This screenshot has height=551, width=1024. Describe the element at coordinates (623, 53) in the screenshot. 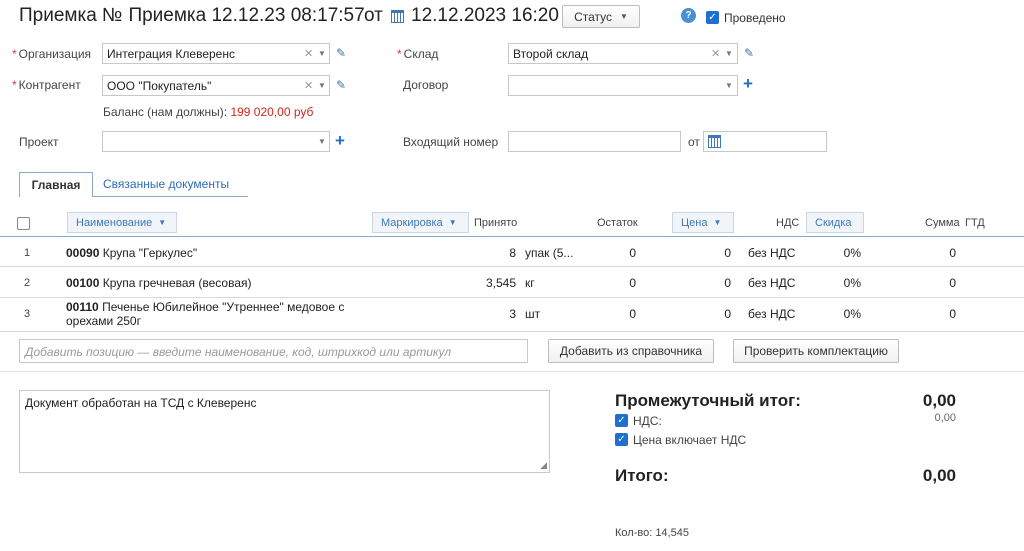

I see `warehouse-field: Второй склад` at that location.